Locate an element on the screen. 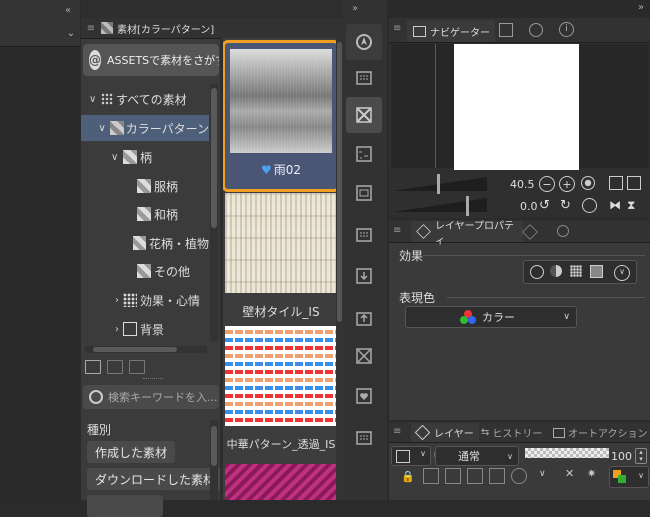 The height and width of the screenshot is (517, 650). tree-item-japanese-pattern: 和柄 is located at coordinates (145, 214).